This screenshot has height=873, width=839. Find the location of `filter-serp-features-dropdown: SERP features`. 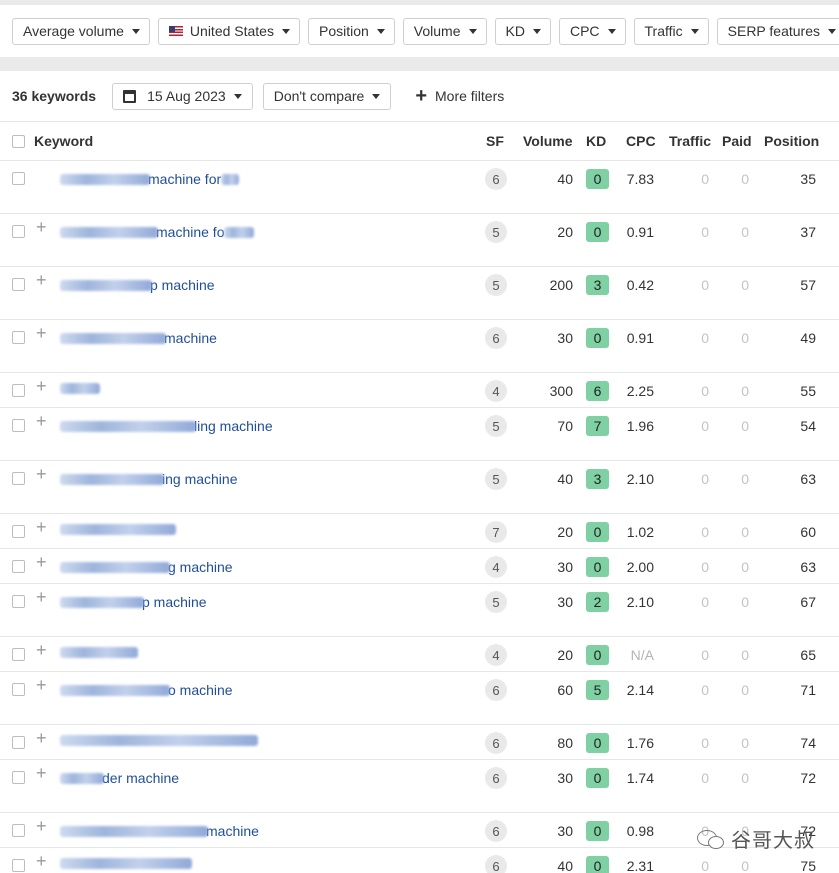

filter-serp-features-dropdown: SERP features is located at coordinates (777, 31).